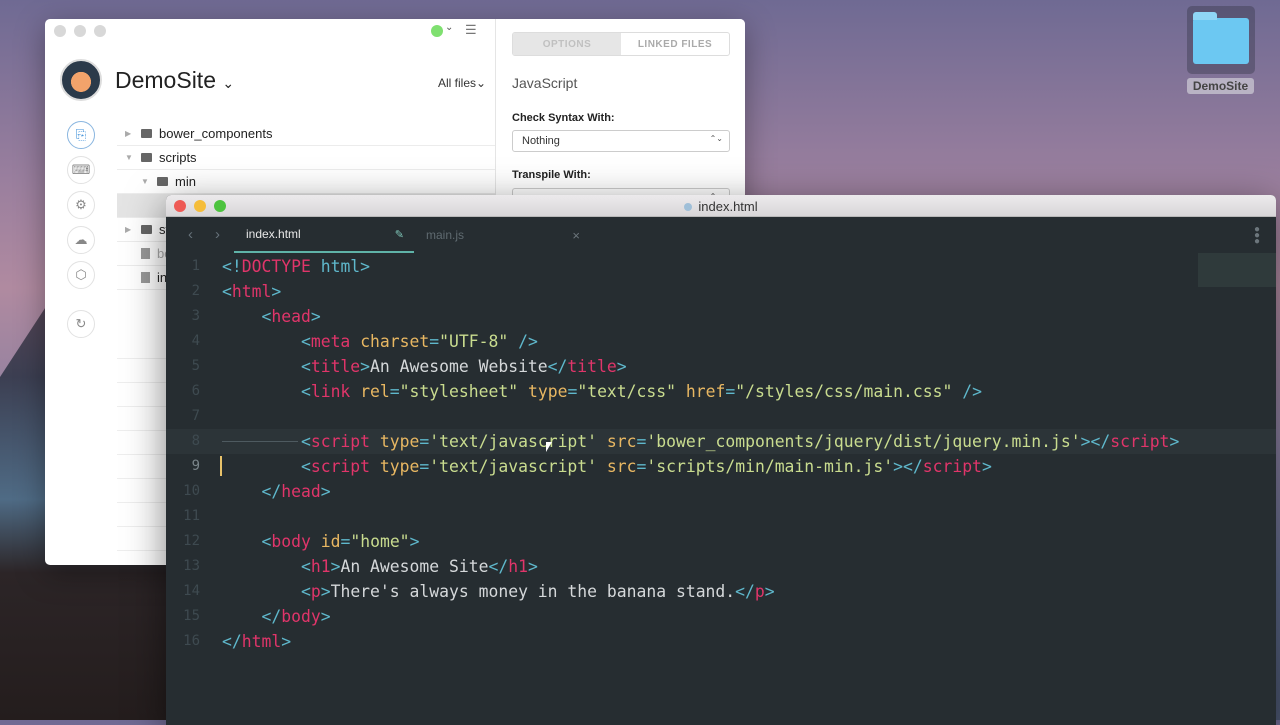  What do you see at coordinates (178, 157) in the screenshot?
I see `tree-item-name: scripts` at bounding box center [178, 157].